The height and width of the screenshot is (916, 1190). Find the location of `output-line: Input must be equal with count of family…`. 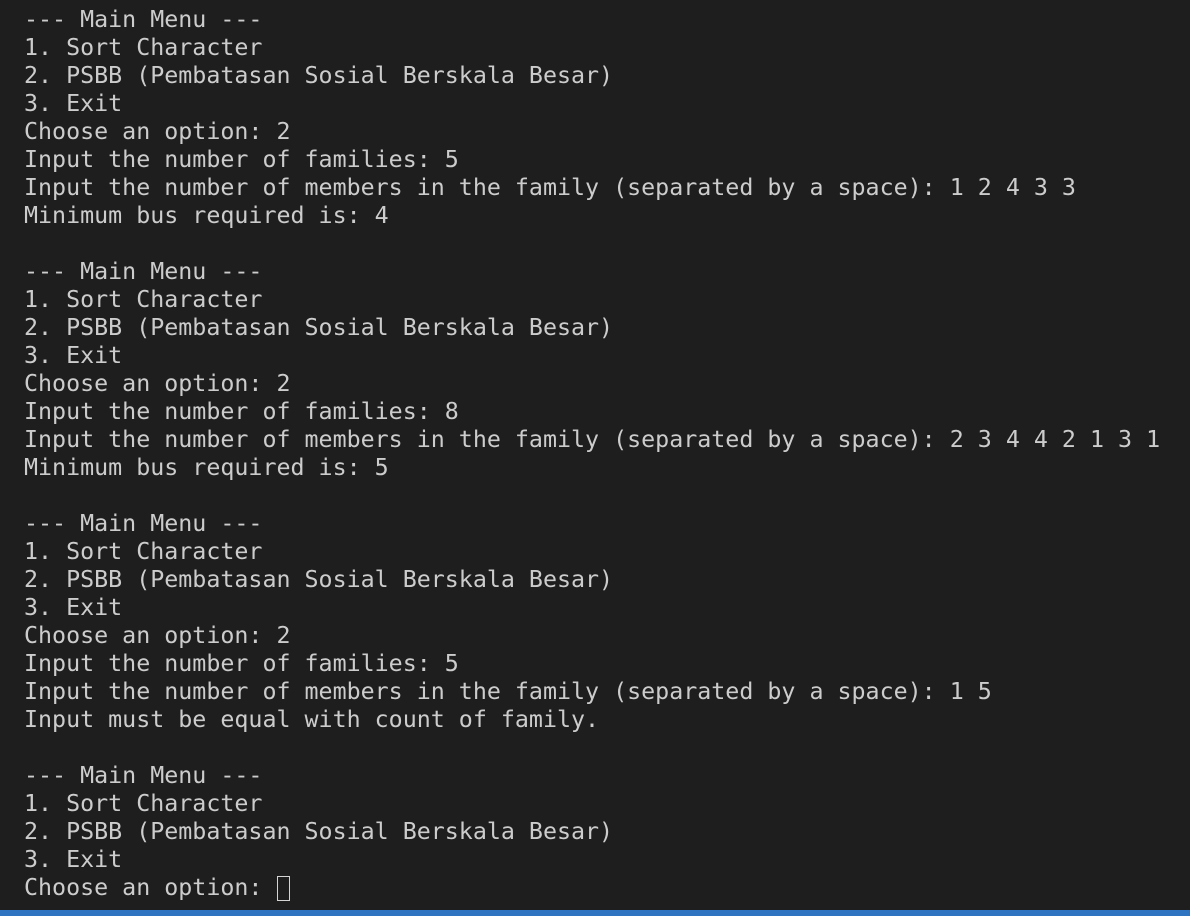

output-line: Input must be equal with count of family… is located at coordinates (312, 719).